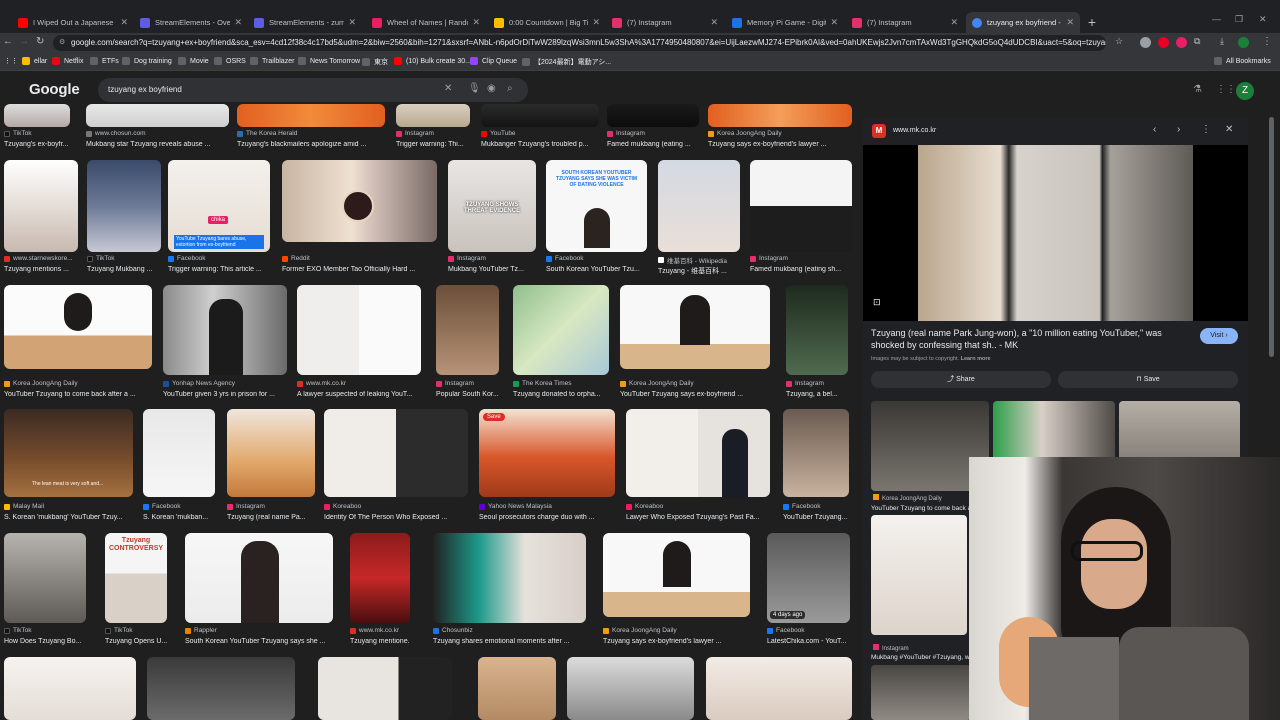 The image size is (1280, 720). What do you see at coordinates (547, 22) in the screenshot?
I see `tab: 0:00 Countdown | Big Timer -✕` at bounding box center [547, 22].